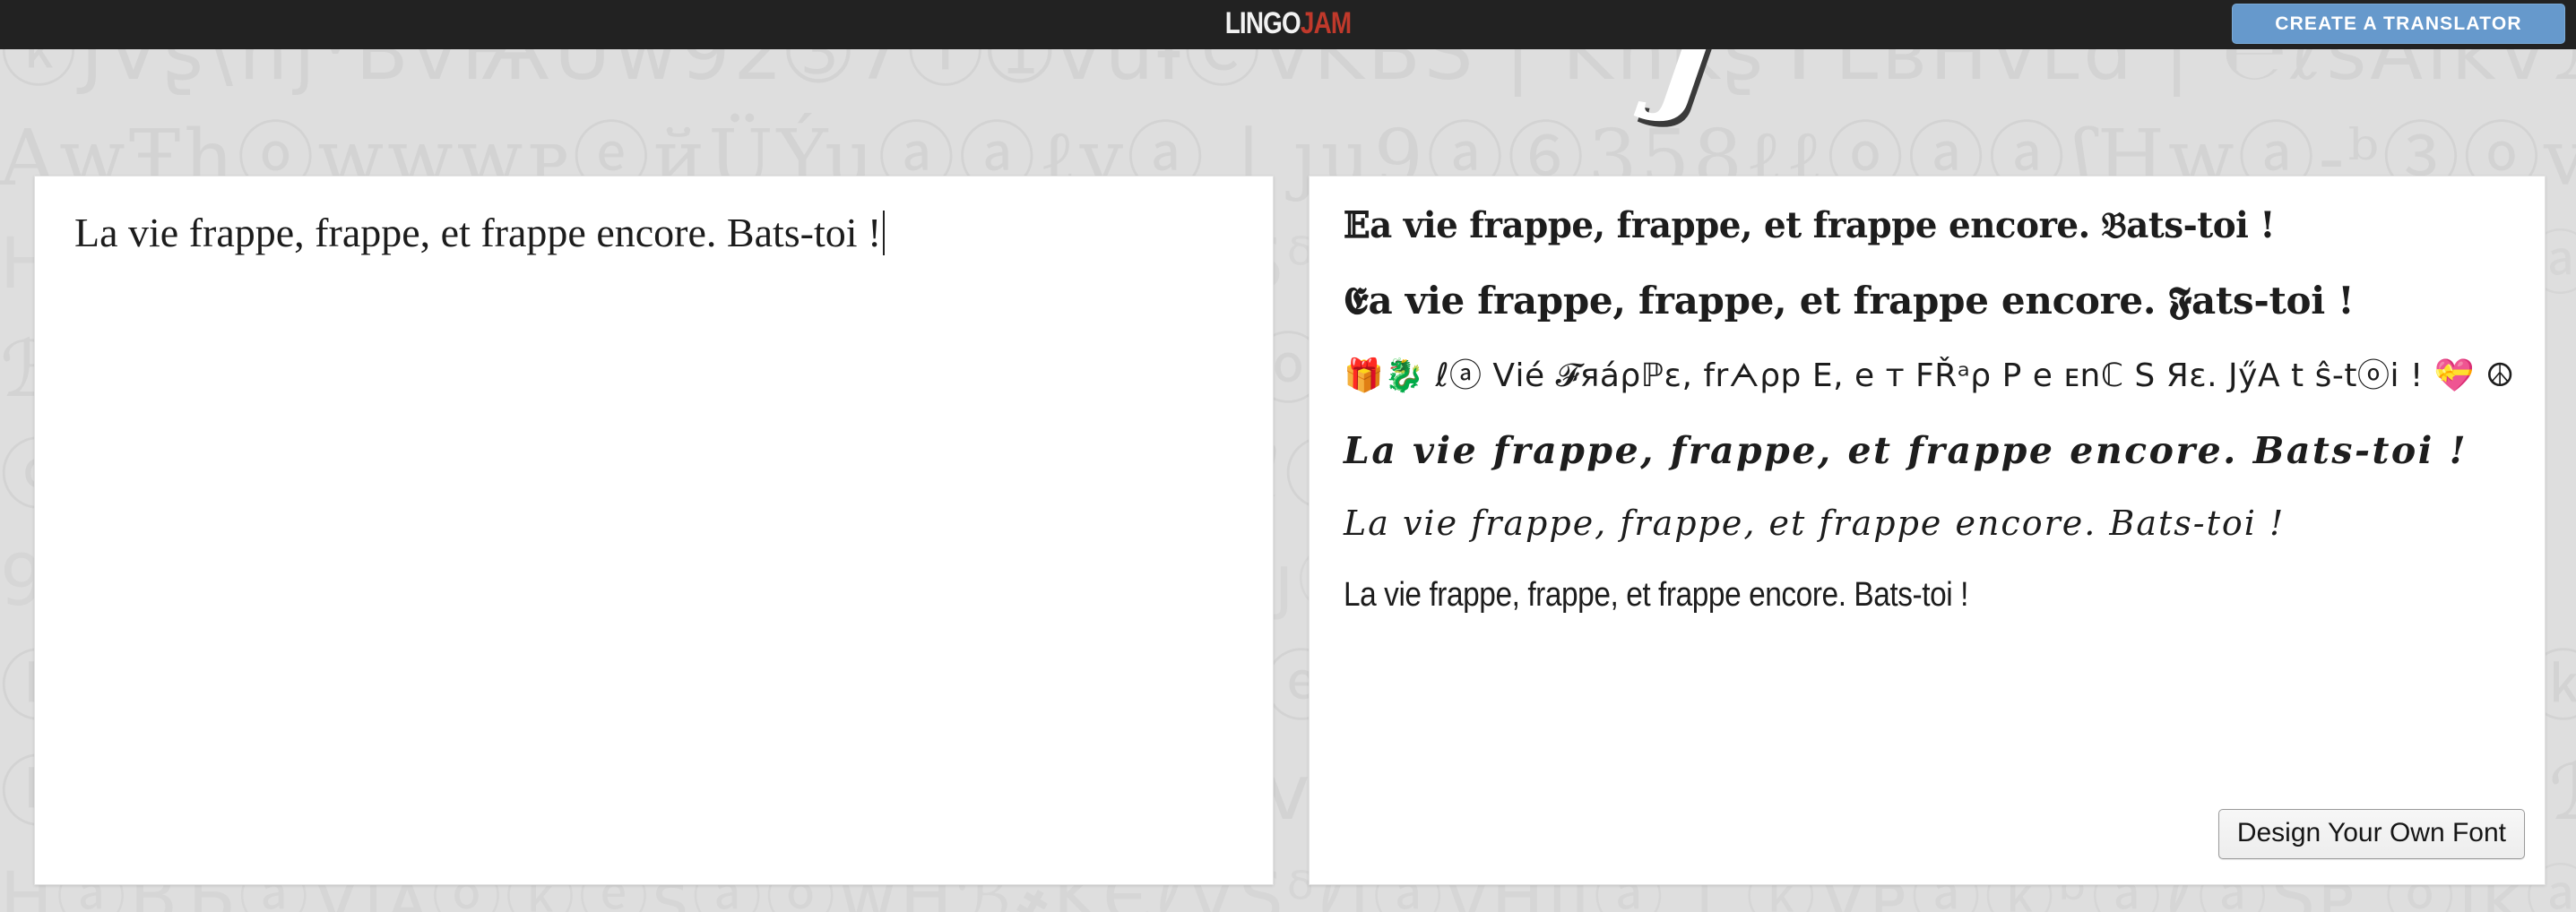 This screenshot has width=2576, height=912. Describe the element at coordinates (2371, 834) in the screenshot. I see `design-your-own-font-button: Design Your Own Font` at that location.